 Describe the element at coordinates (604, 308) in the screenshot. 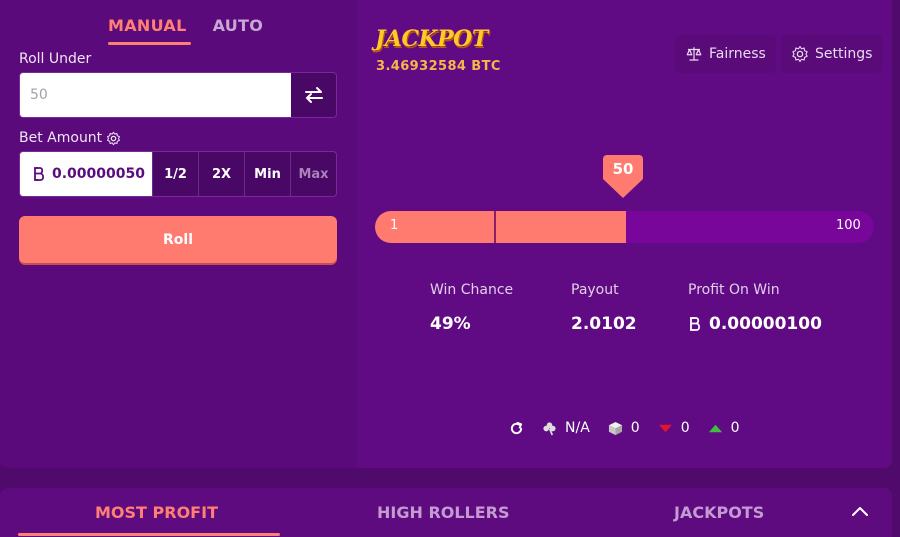

I see `payout-stat: Payout 2.0102` at that location.